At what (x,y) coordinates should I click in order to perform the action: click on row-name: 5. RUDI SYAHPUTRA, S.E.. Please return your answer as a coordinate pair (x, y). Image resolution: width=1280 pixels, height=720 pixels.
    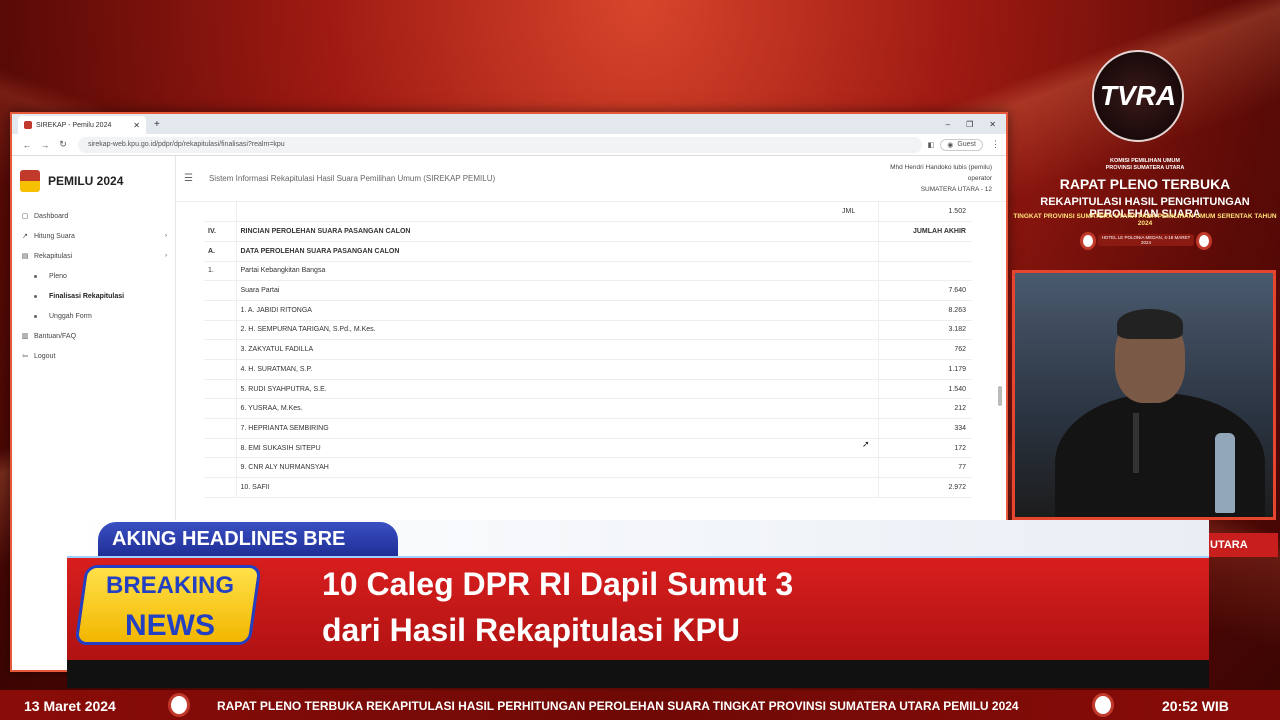
    Looking at the image, I should click on (539, 389).